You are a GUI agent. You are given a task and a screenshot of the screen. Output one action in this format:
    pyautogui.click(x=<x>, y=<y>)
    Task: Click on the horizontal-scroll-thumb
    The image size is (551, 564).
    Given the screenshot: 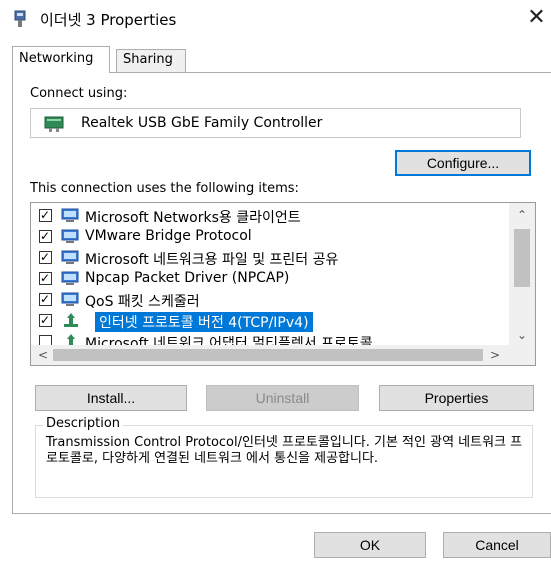 What is the action you would take?
    pyautogui.click(x=268, y=355)
    